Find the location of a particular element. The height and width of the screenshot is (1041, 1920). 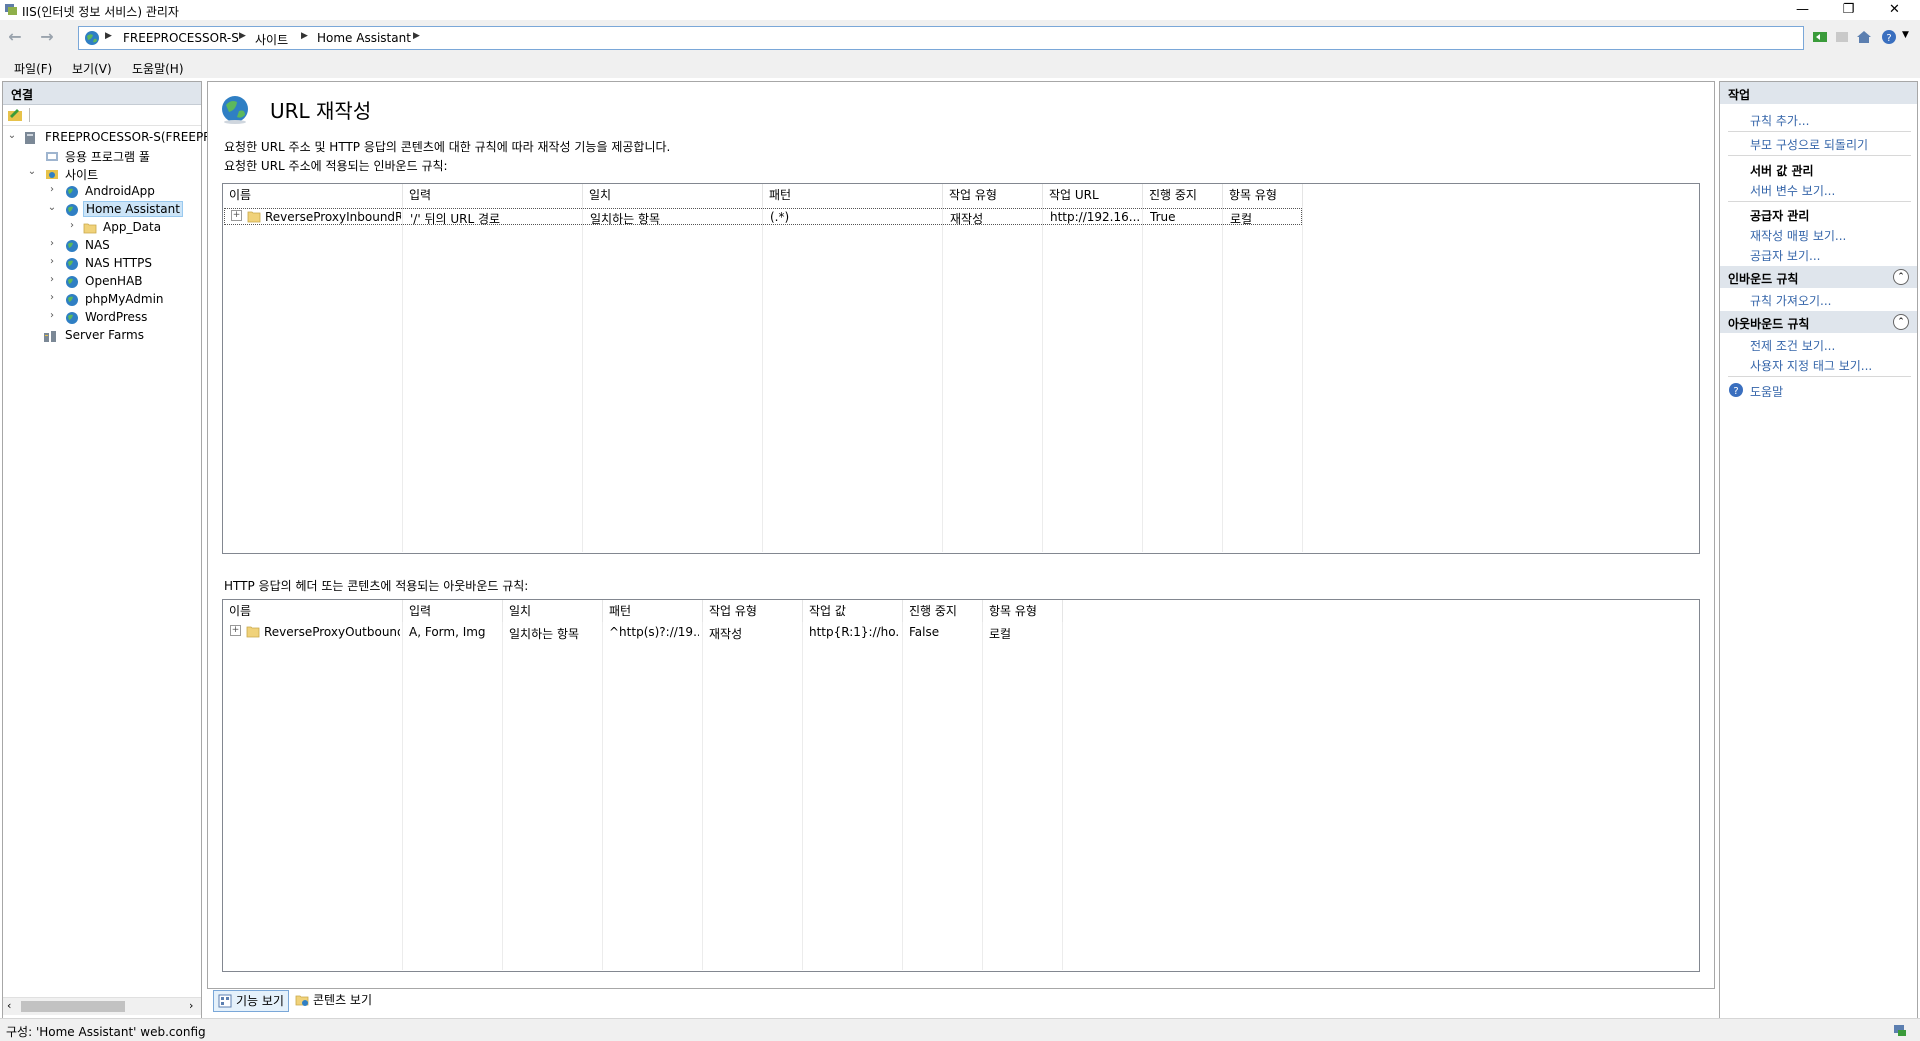

cell-pattern: (.*) is located at coordinates (780, 217).